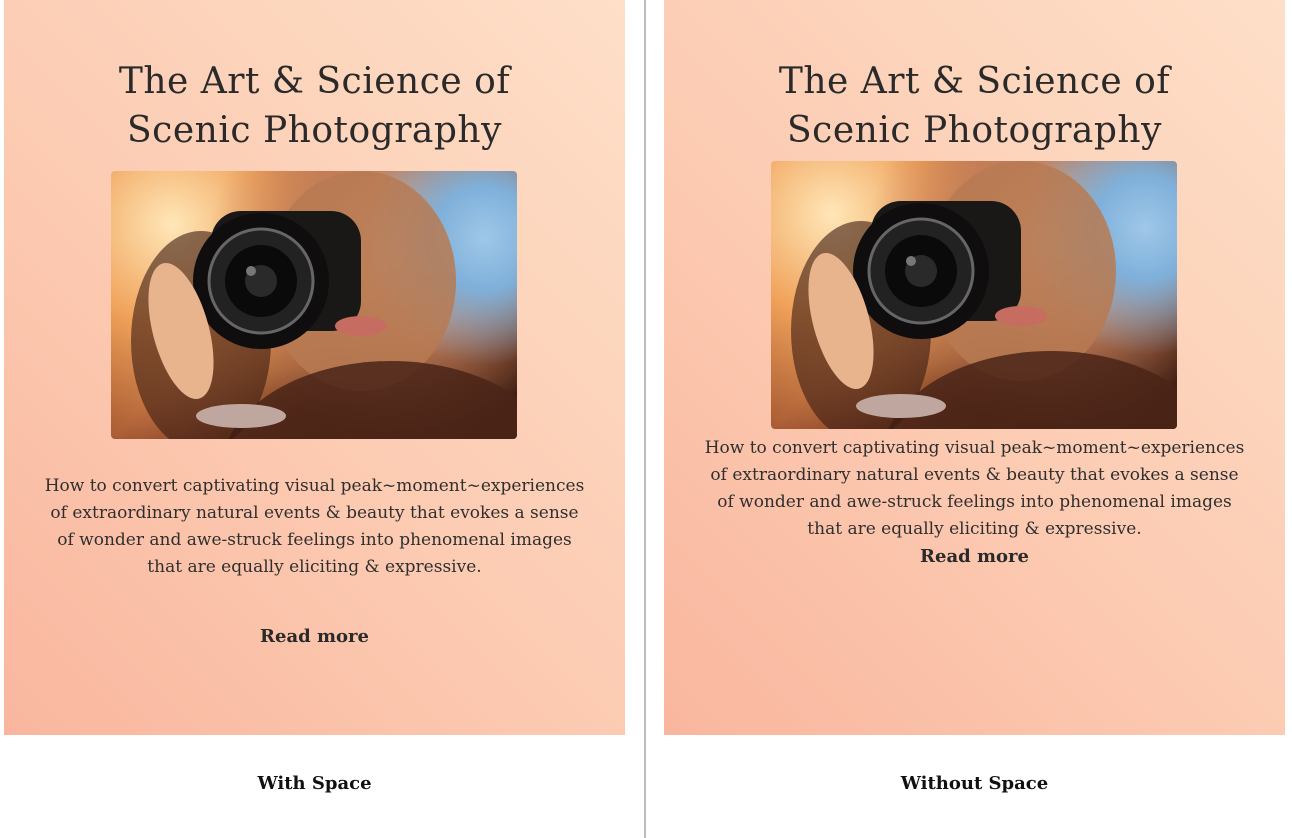  Describe the element at coordinates (645, 419) in the screenshot. I see `divider` at that location.